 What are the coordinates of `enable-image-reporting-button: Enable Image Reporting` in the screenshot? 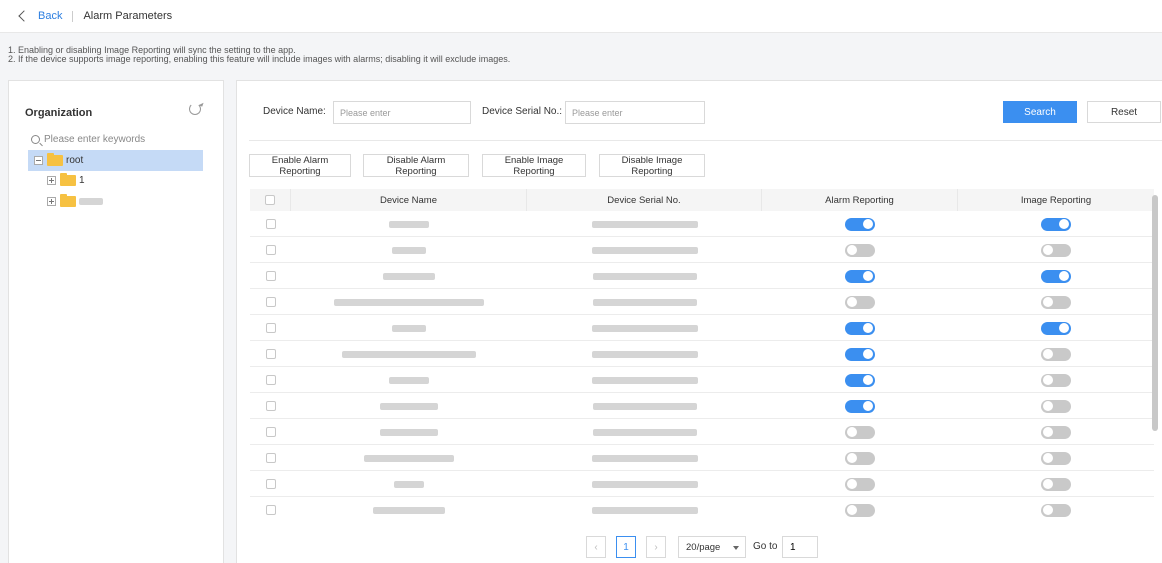 It's located at (534, 165).